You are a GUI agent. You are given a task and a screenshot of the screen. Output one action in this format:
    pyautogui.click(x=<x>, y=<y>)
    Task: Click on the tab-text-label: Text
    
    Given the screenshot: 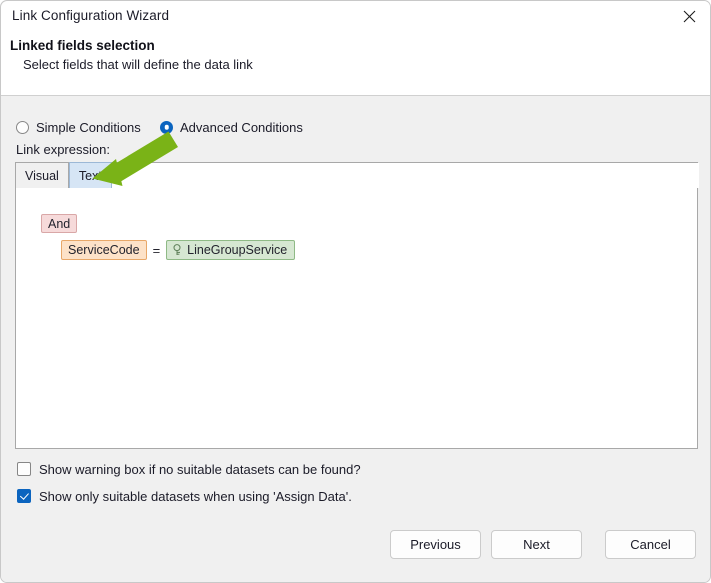 What is the action you would take?
    pyautogui.click(x=90, y=175)
    